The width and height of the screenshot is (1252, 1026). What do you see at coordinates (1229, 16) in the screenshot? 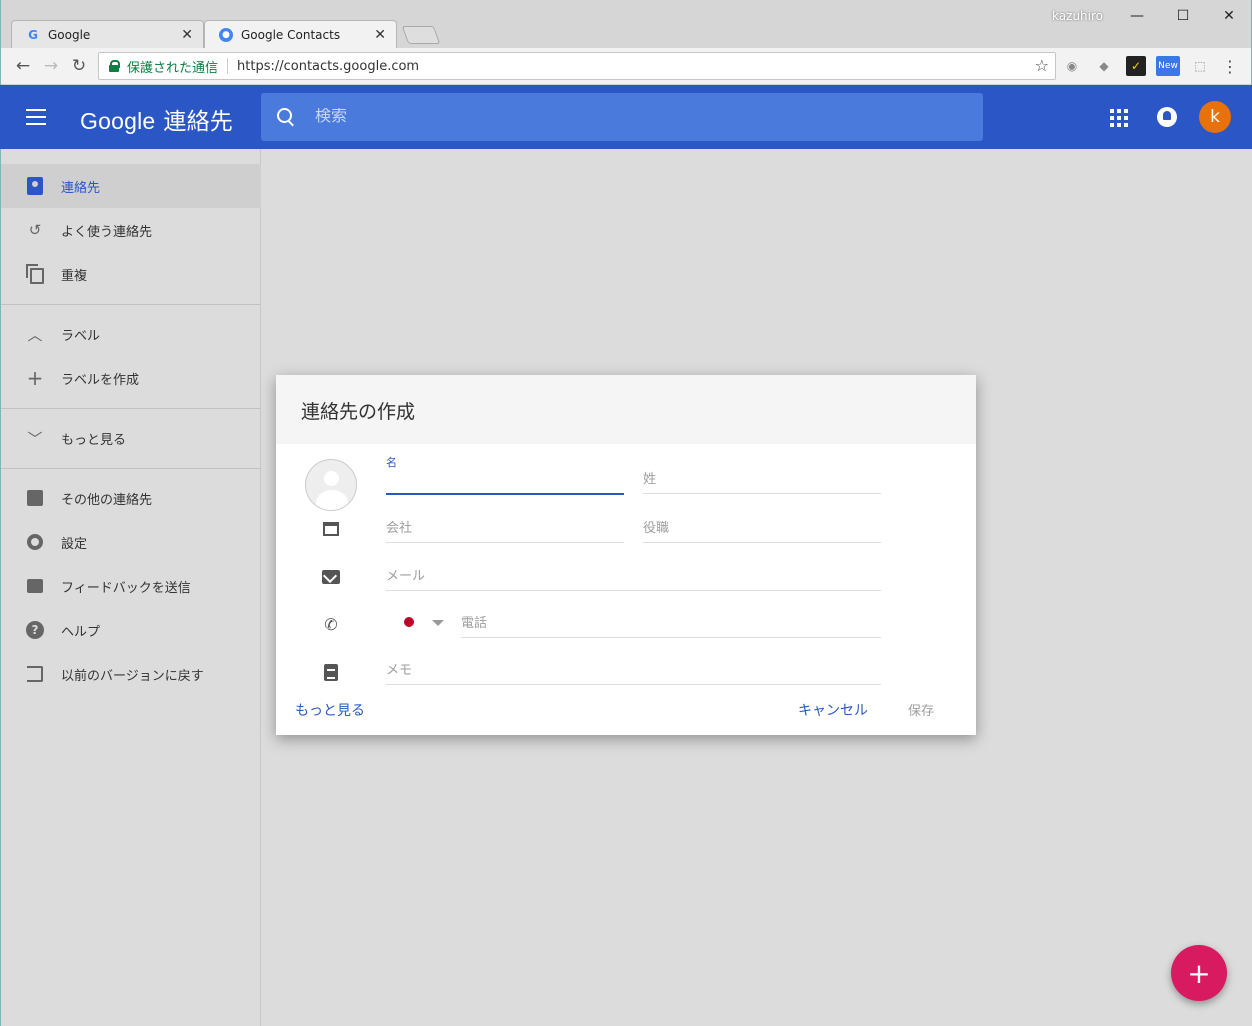
I see `close-window-icon: ✕` at bounding box center [1229, 16].